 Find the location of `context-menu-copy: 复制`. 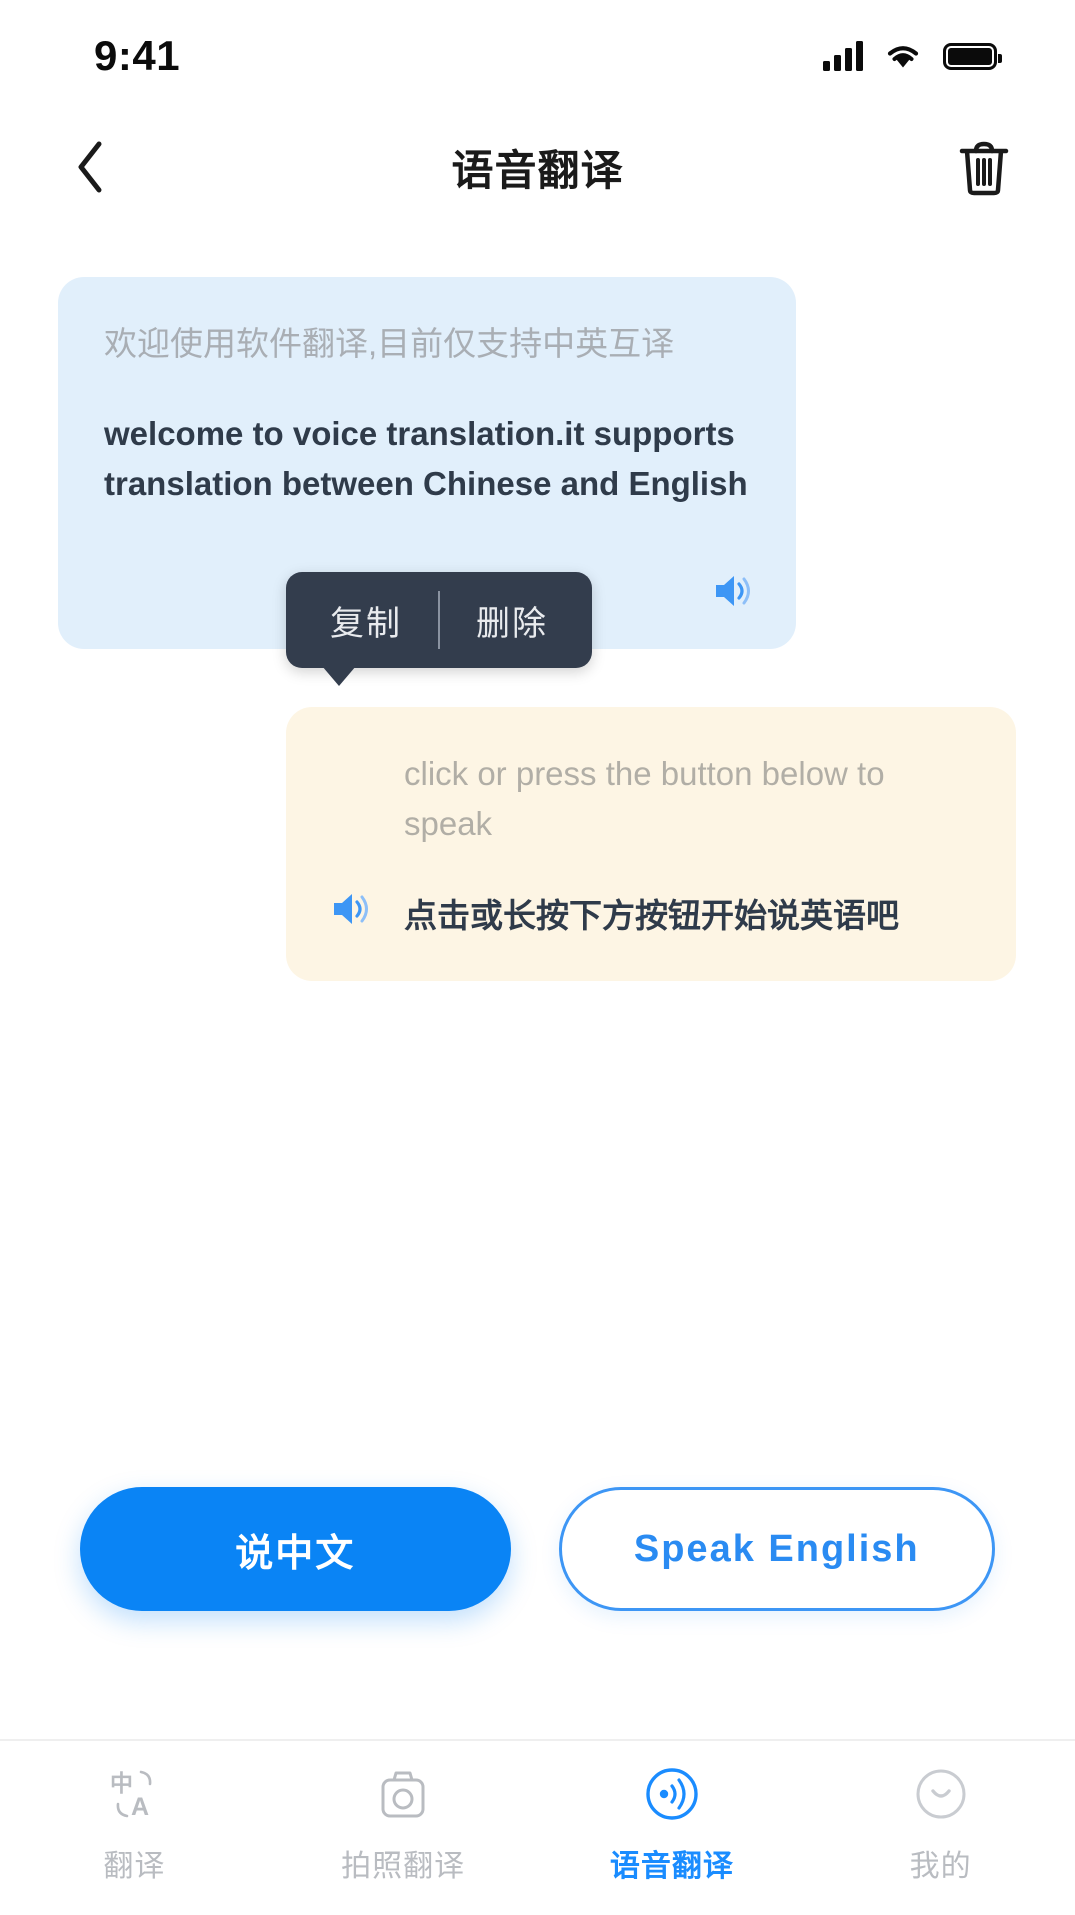

context-menu-copy: 复制 is located at coordinates (366, 620).